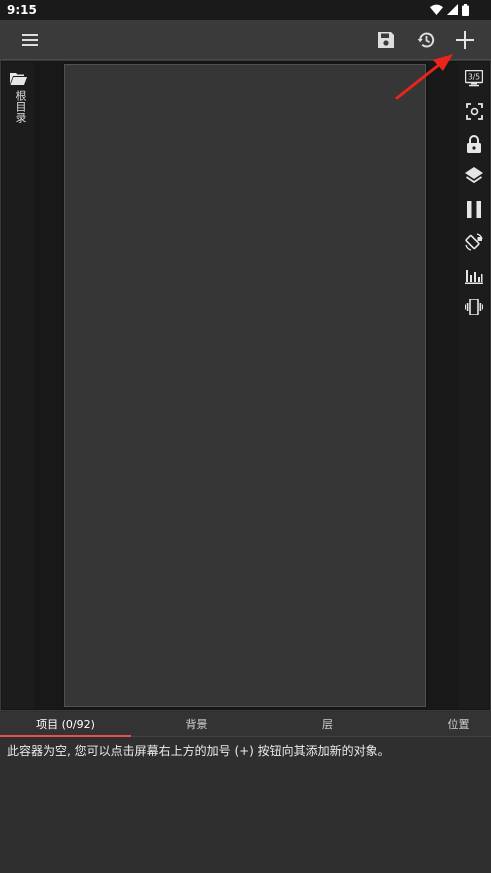  Describe the element at coordinates (30, 40) in the screenshot. I see `menu-icon` at that location.